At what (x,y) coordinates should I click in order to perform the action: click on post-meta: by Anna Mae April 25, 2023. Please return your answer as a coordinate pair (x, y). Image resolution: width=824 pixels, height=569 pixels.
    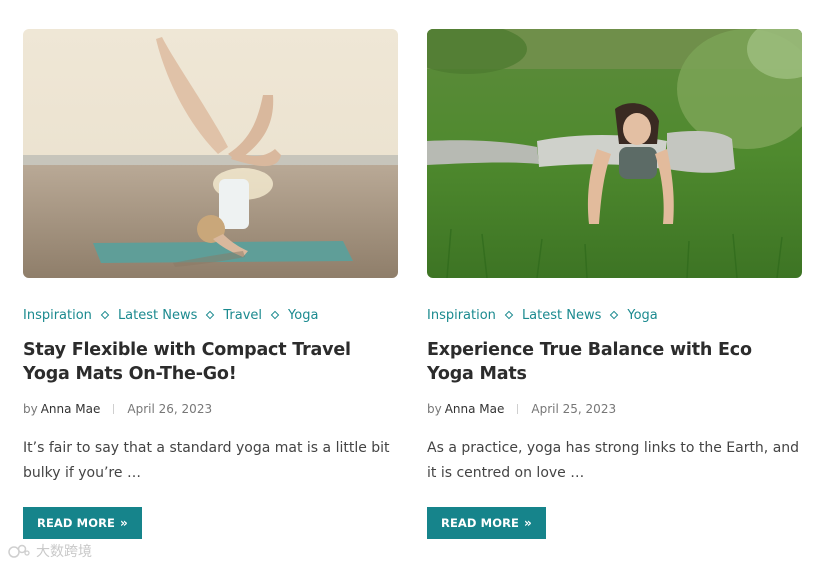
    Looking at the image, I should click on (614, 409).